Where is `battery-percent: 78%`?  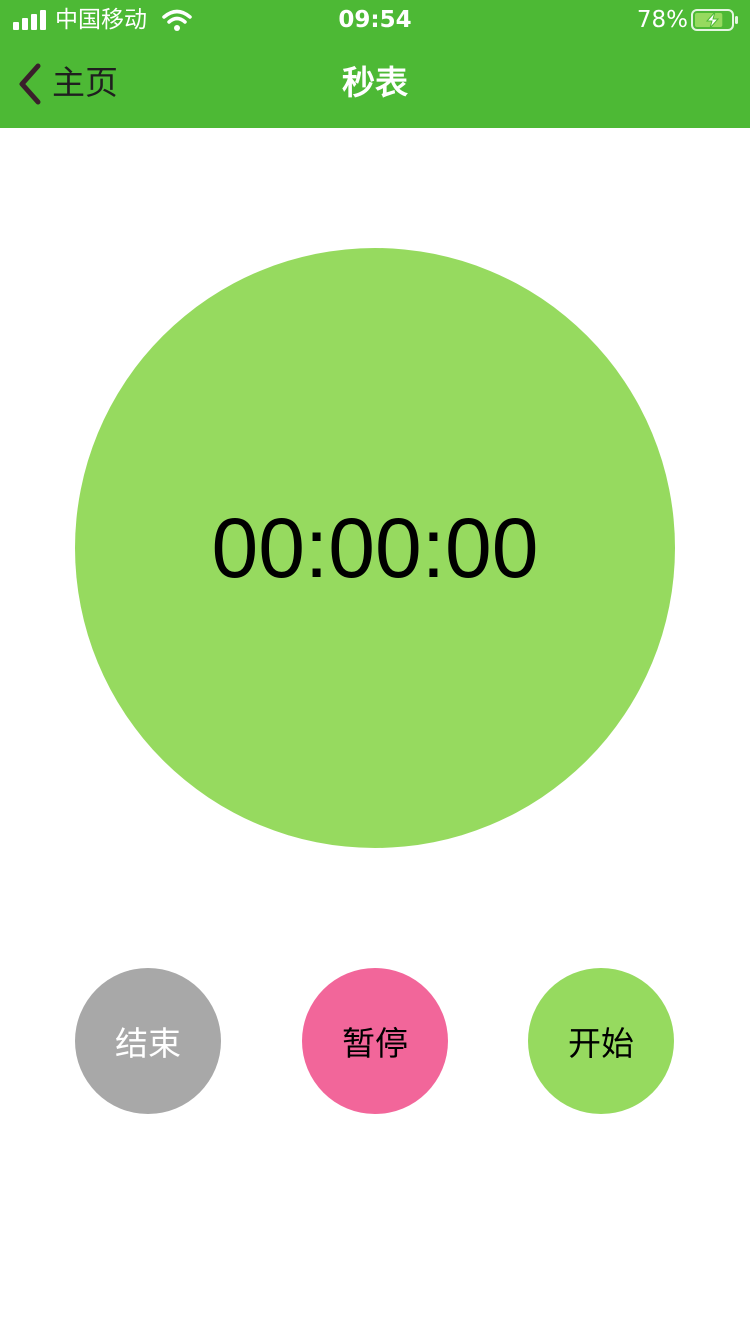
battery-percent: 78% is located at coordinates (662, 20).